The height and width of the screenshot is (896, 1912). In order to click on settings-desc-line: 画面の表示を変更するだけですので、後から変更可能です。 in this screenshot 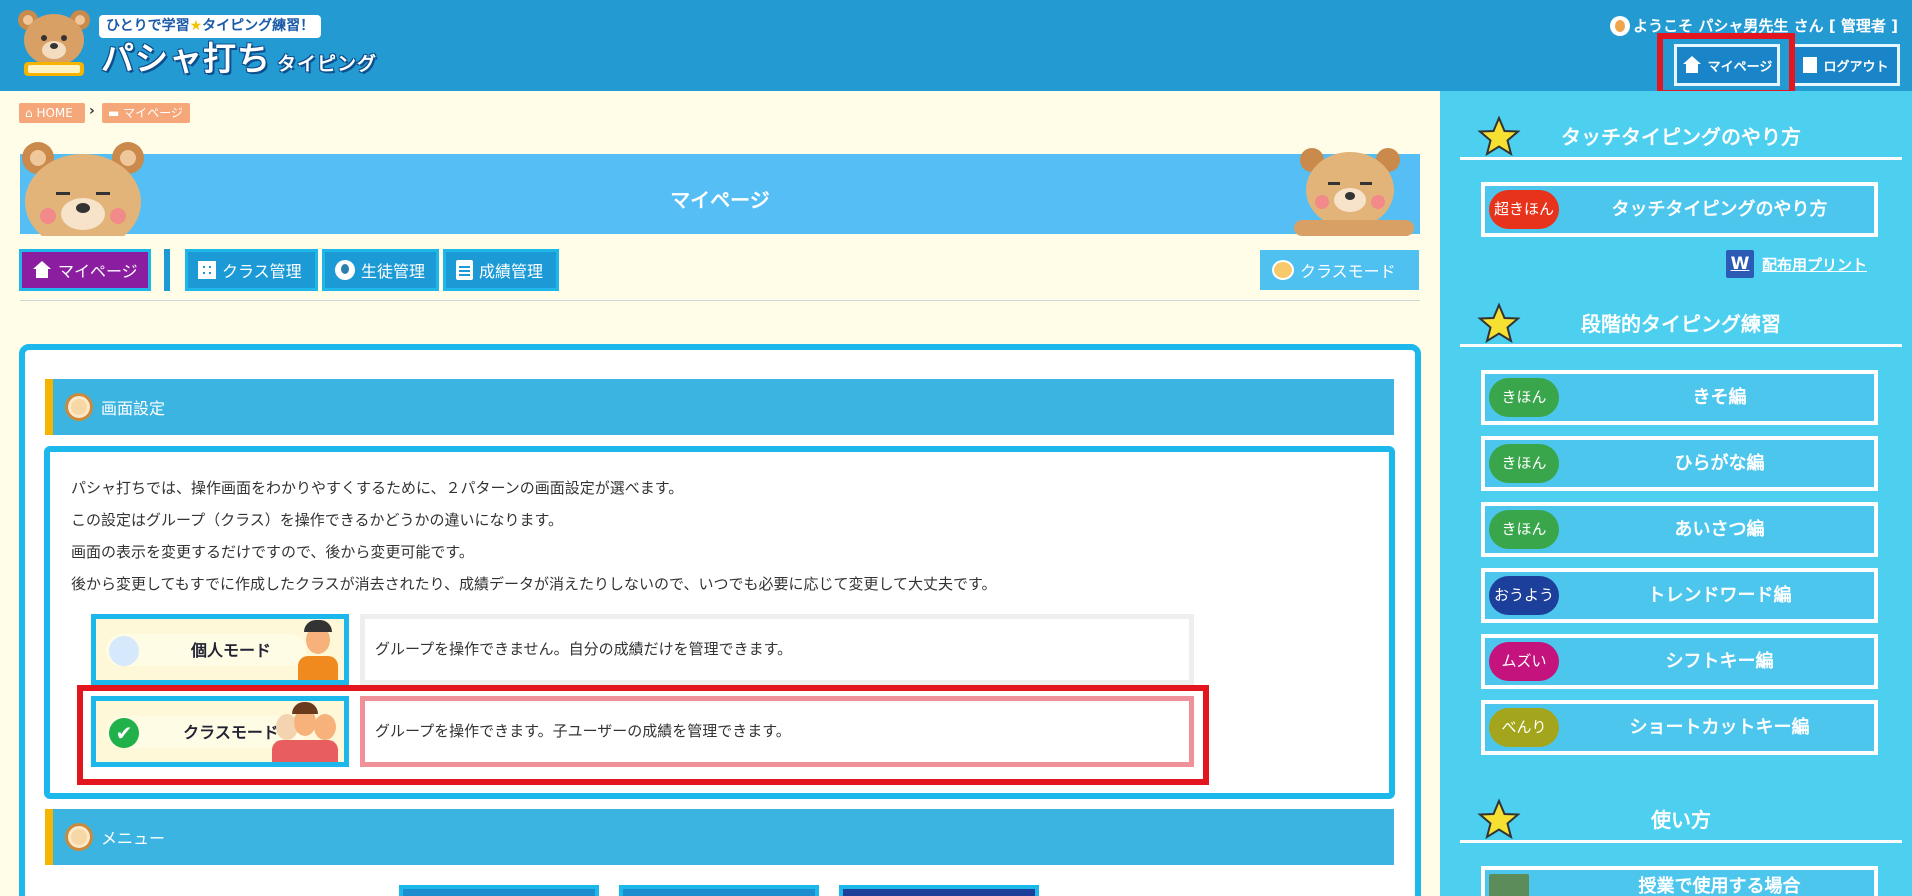, I will do `click(272, 552)`.